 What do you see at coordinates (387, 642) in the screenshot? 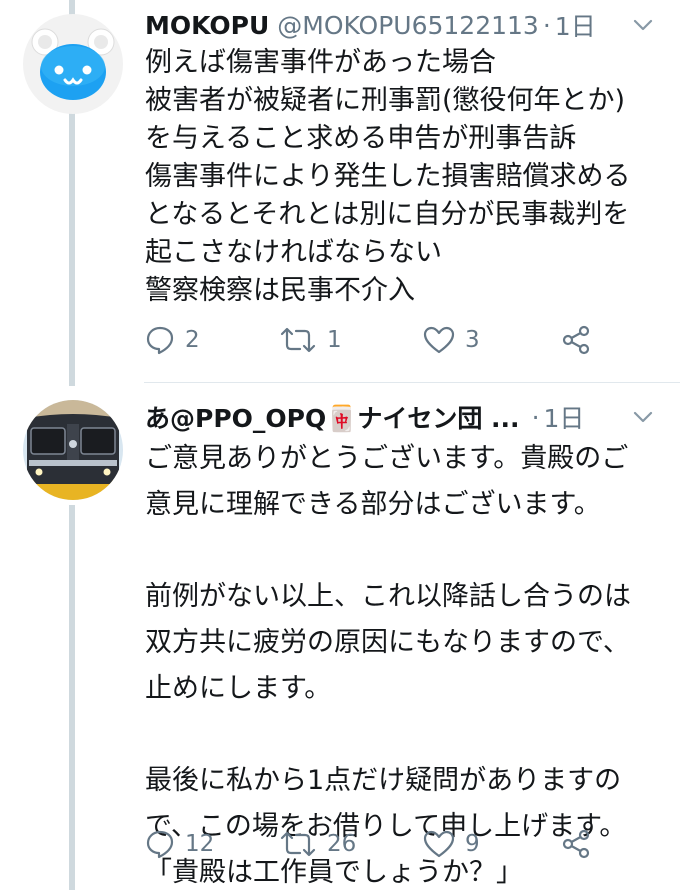
I see `tweet-text-line: 双方共に疲労の原因にもなりますので、` at bounding box center [387, 642].